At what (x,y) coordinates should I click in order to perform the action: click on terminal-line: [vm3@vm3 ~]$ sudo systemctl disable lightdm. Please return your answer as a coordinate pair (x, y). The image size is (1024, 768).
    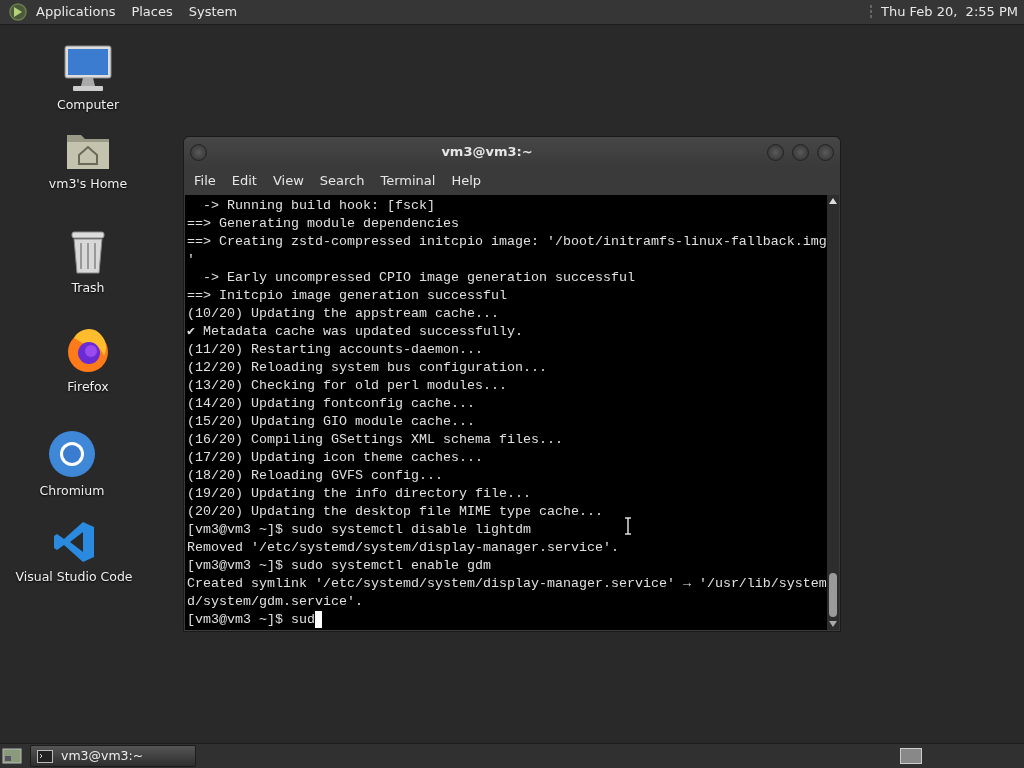
    Looking at the image, I should click on (359, 530).